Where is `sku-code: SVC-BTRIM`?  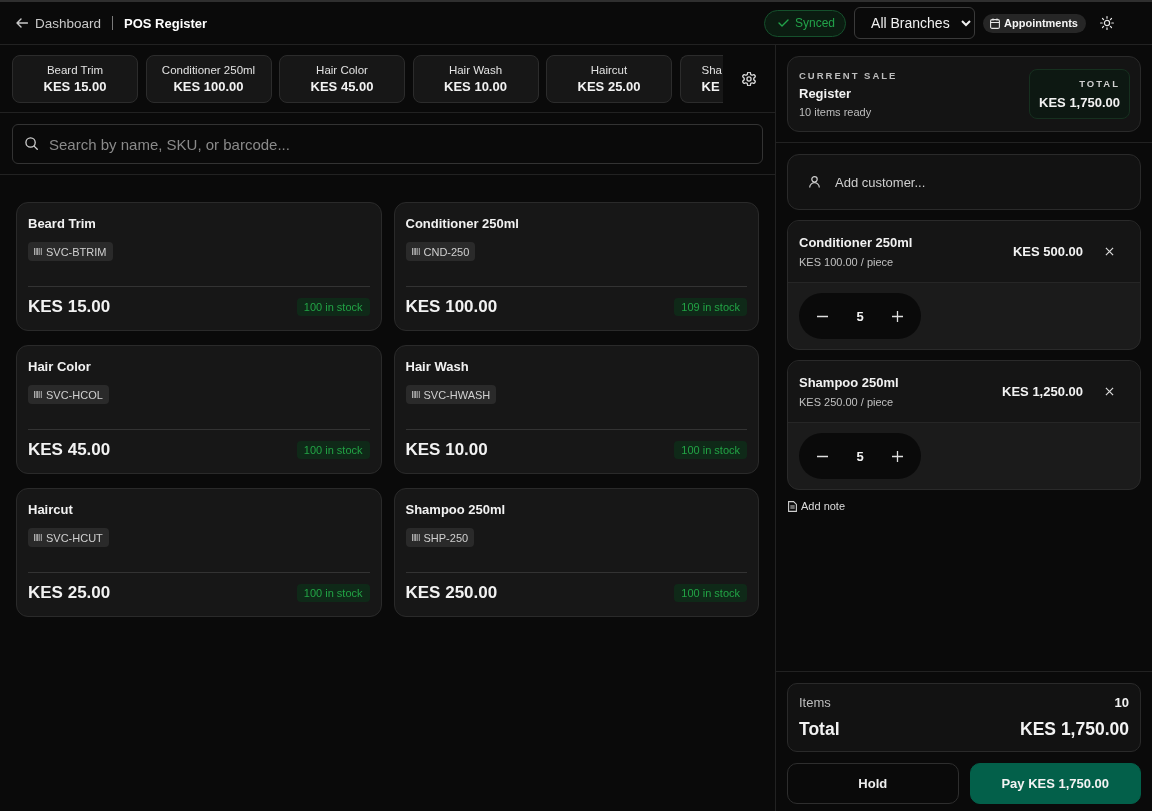
sku-code: SVC-BTRIM is located at coordinates (76, 251).